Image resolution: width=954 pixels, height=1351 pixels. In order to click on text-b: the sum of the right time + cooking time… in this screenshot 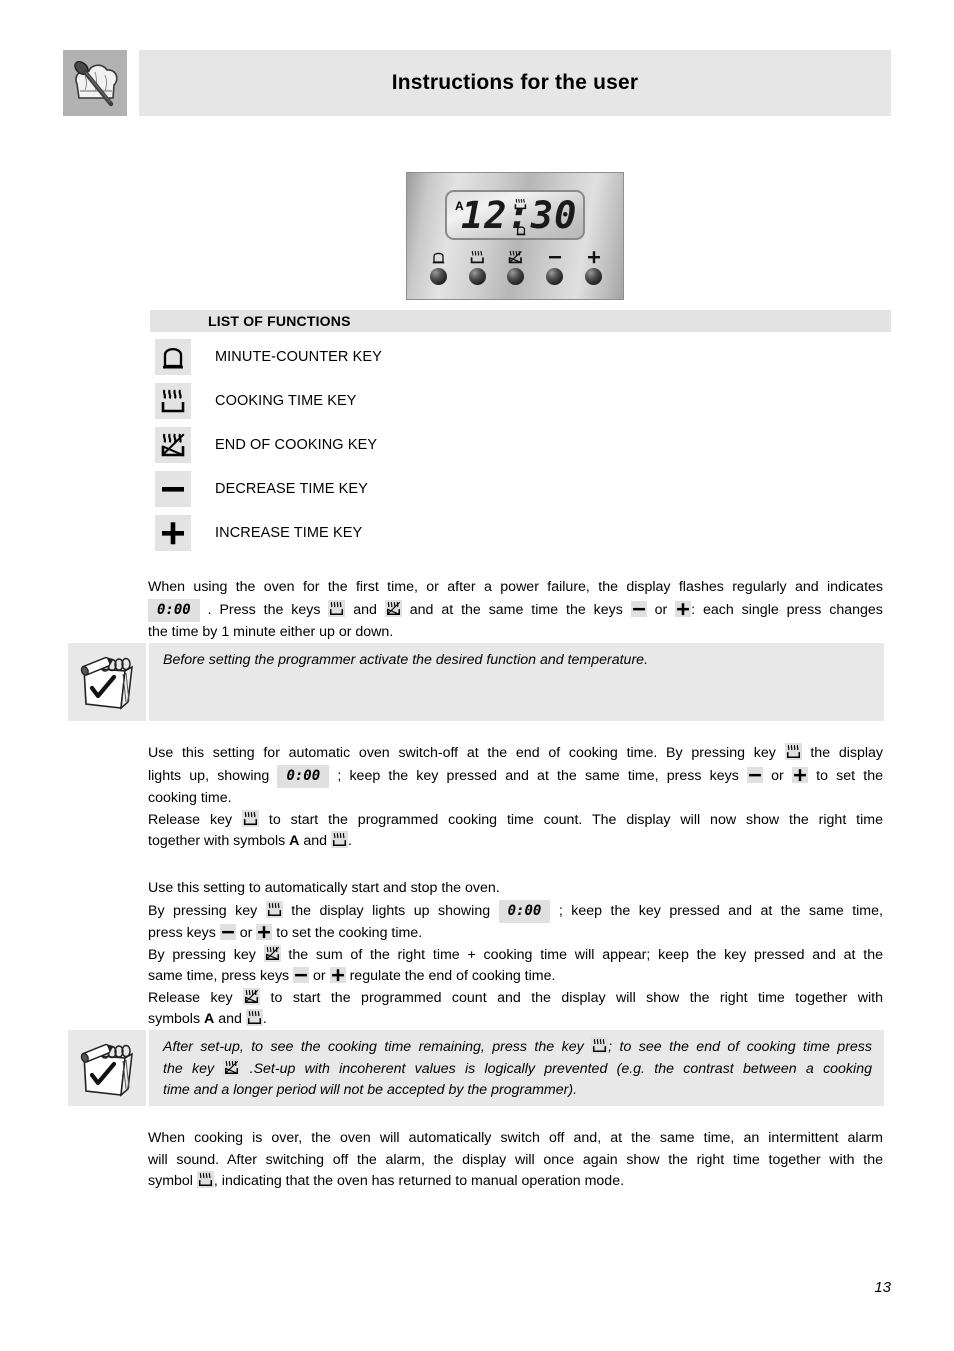, I will do `click(585, 954)`.